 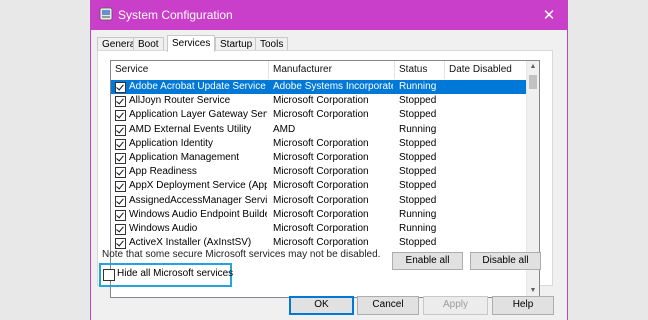 I want to click on title-bar: System Configuration ✕, so click(x=329, y=15).